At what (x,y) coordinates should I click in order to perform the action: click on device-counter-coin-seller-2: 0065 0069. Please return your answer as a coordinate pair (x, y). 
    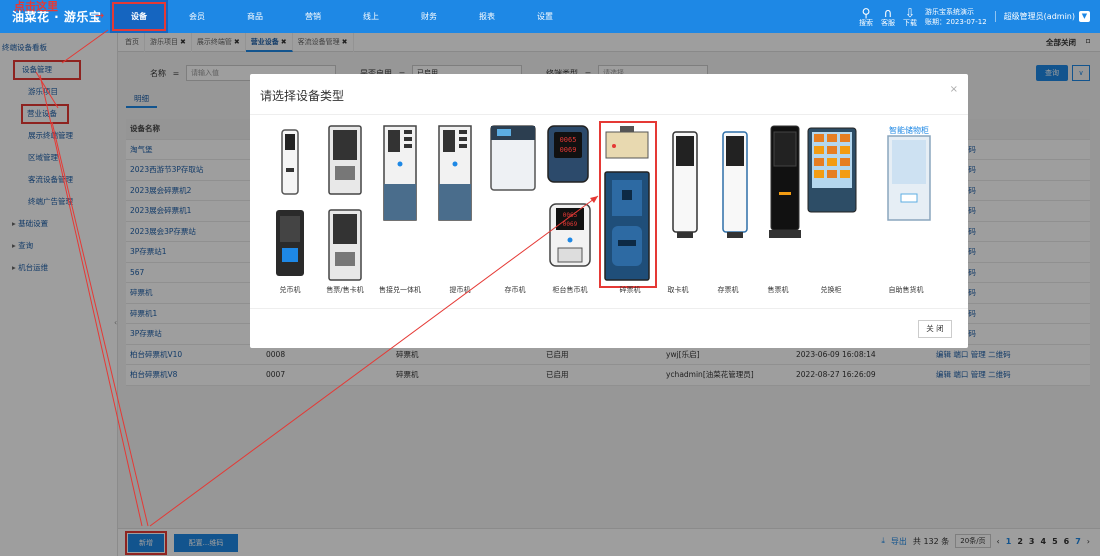
    Looking at the image, I should click on (570, 235).